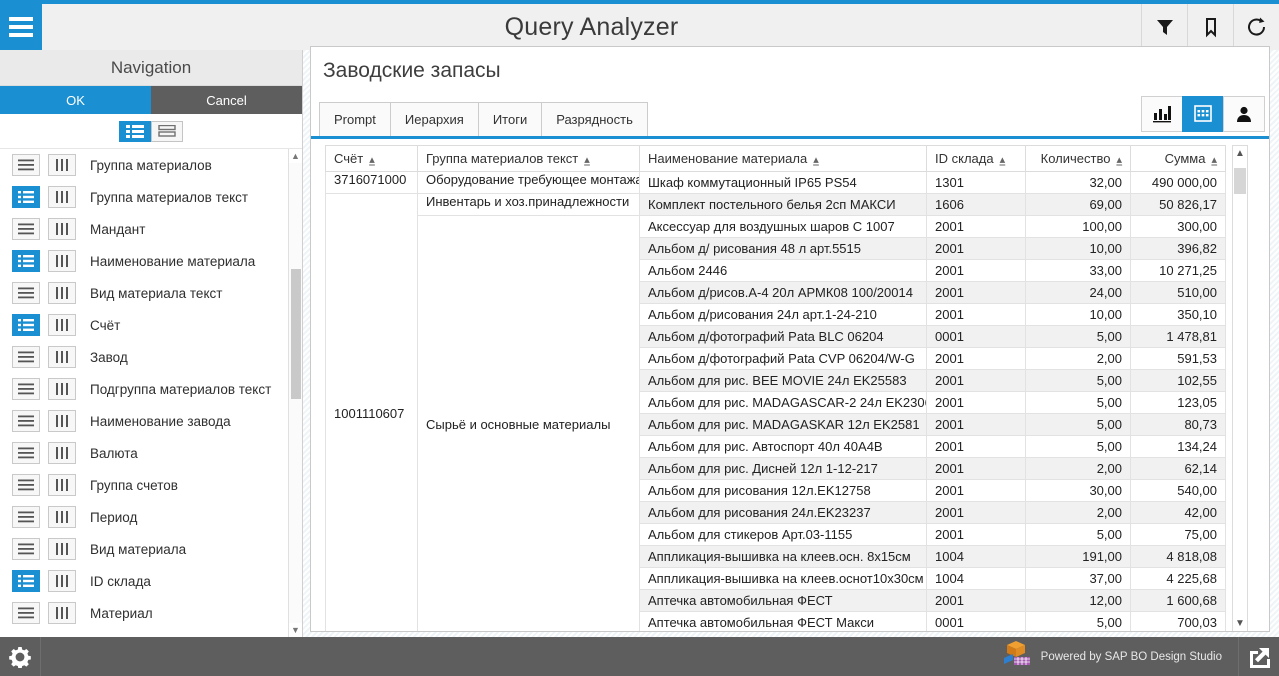 The image size is (1279, 676). I want to click on column-header: Группа материалов текст ▴̲, so click(528, 158).